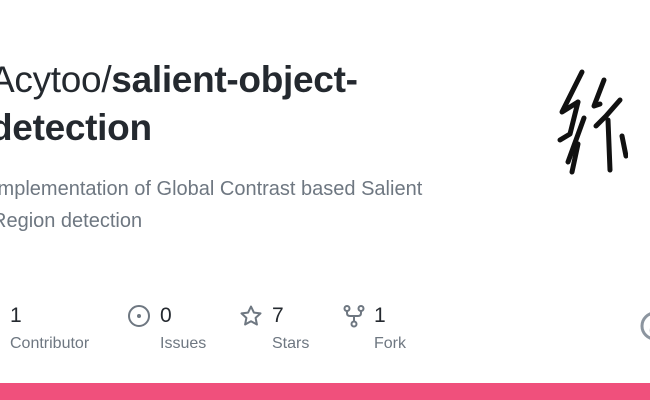 Image resolution: width=650 pixels, height=400 pixels. Describe the element at coordinates (278, 315) in the screenshot. I see `stat-stars-value: 7` at that location.